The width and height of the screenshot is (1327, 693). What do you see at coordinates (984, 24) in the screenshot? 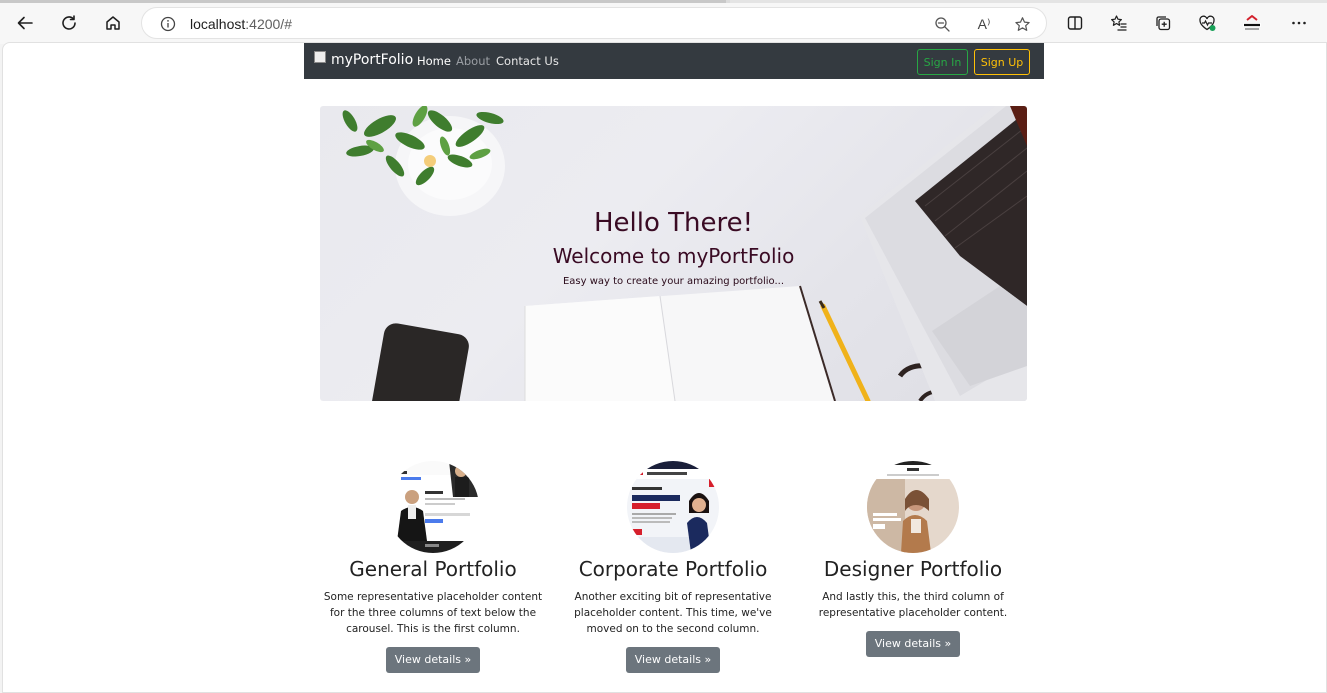
I see `read-aloud-icon: A⁾` at bounding box center [984, 24].